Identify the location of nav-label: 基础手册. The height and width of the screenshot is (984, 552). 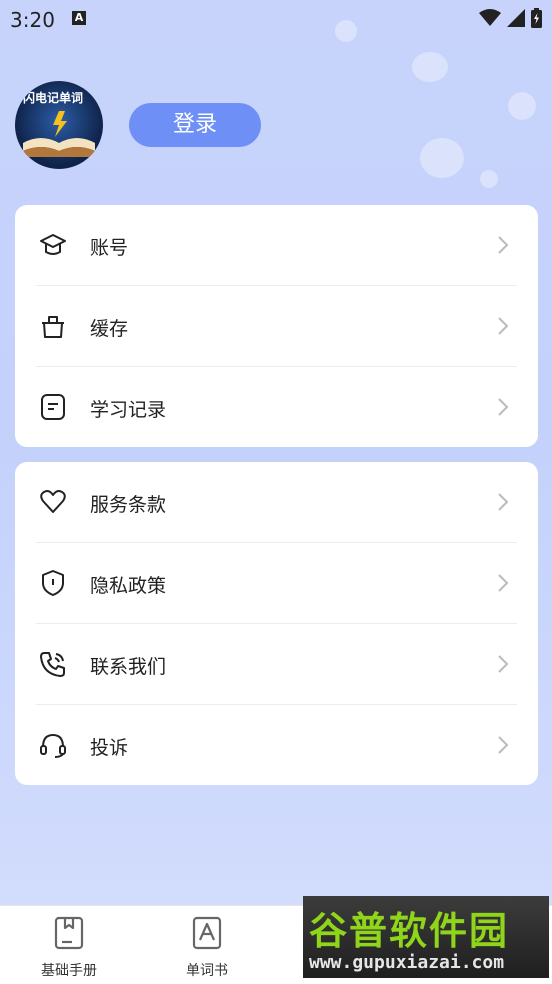
(69, 971).